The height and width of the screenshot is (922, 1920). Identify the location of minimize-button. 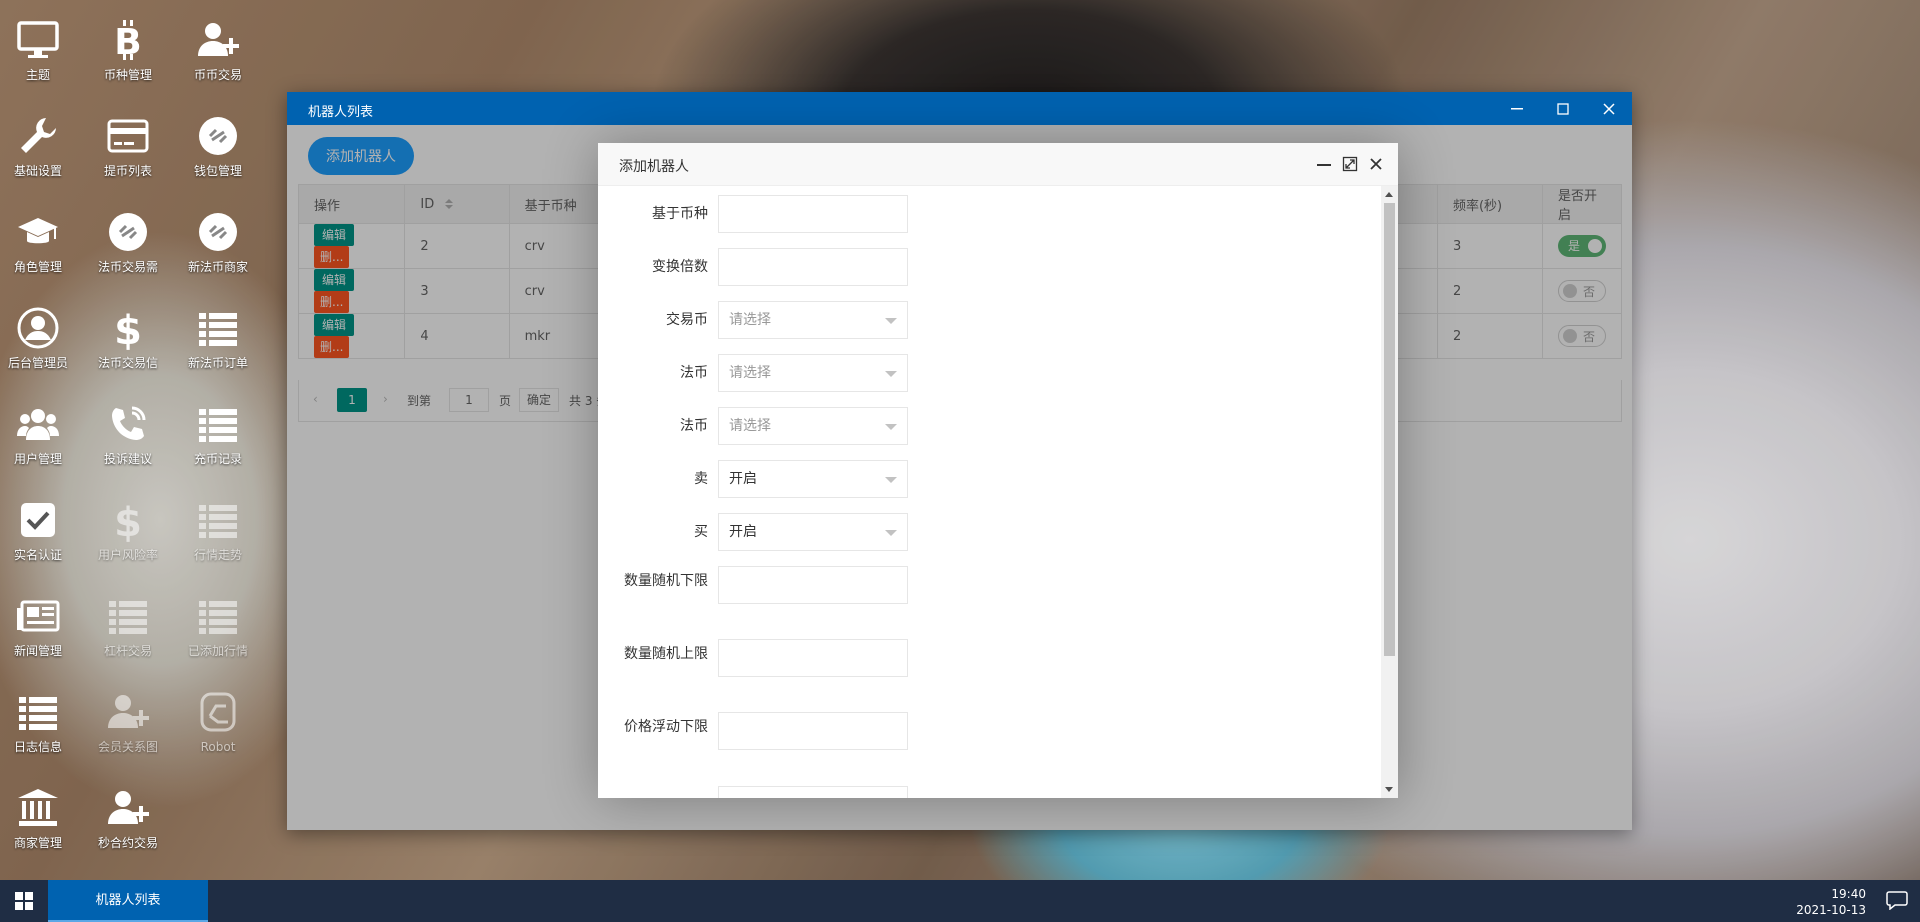
(1517, 108).